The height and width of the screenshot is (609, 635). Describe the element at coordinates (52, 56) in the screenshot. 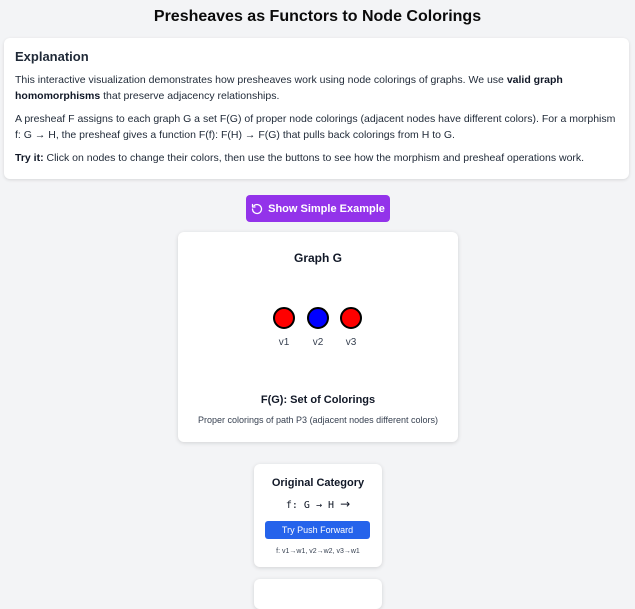

I see `explanation-heading: Explanation` at that location.